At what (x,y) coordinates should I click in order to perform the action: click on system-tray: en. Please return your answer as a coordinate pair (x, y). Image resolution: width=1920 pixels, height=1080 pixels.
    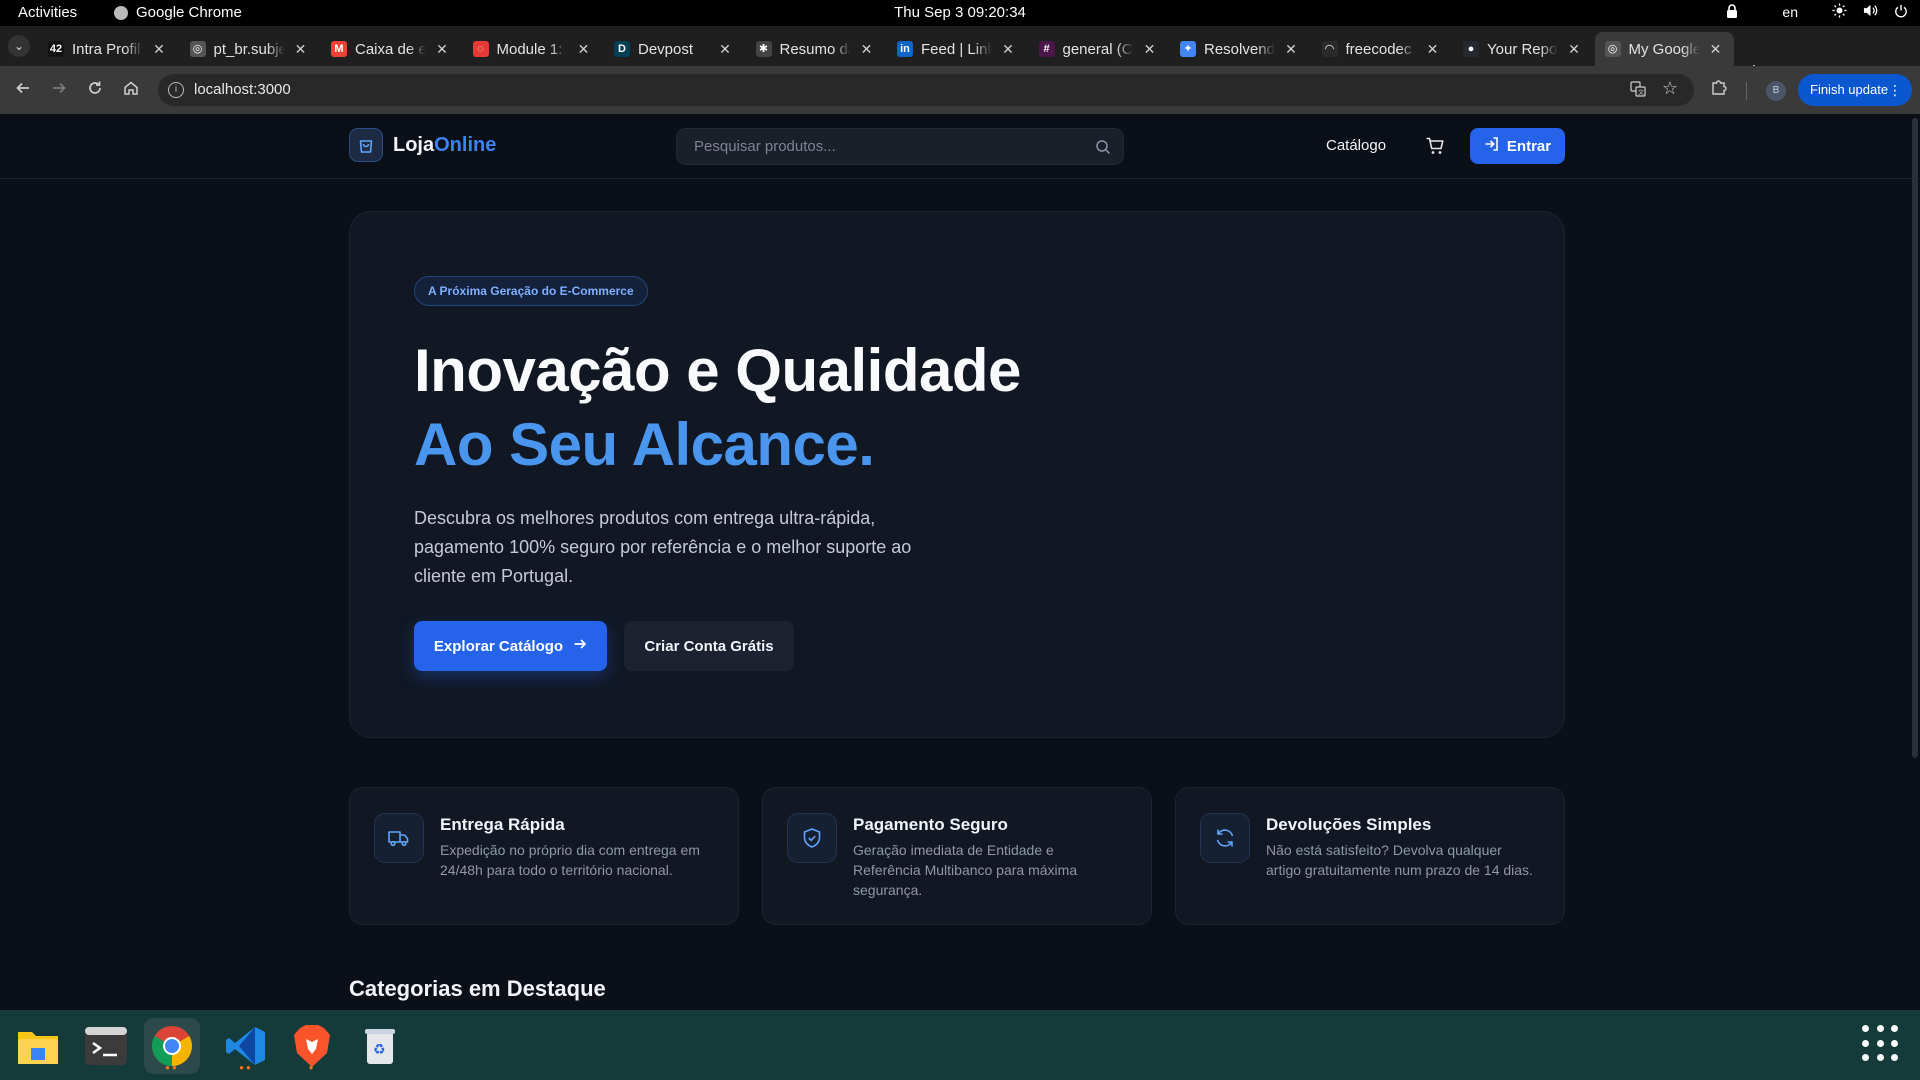
    Looking at the image, I should click on (1817, 12).